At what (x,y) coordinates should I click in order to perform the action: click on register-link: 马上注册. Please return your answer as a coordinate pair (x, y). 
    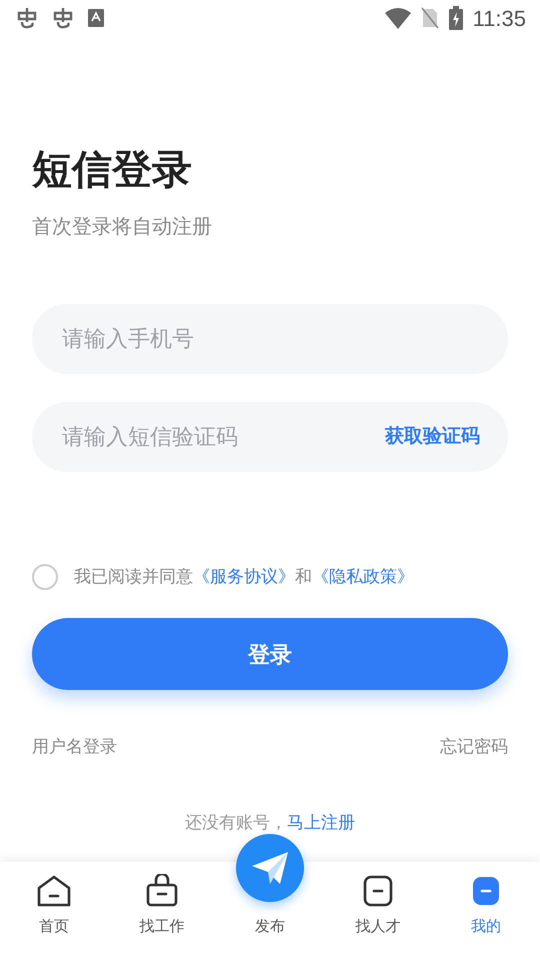
    Looking at the image, I should click on (321, 822).